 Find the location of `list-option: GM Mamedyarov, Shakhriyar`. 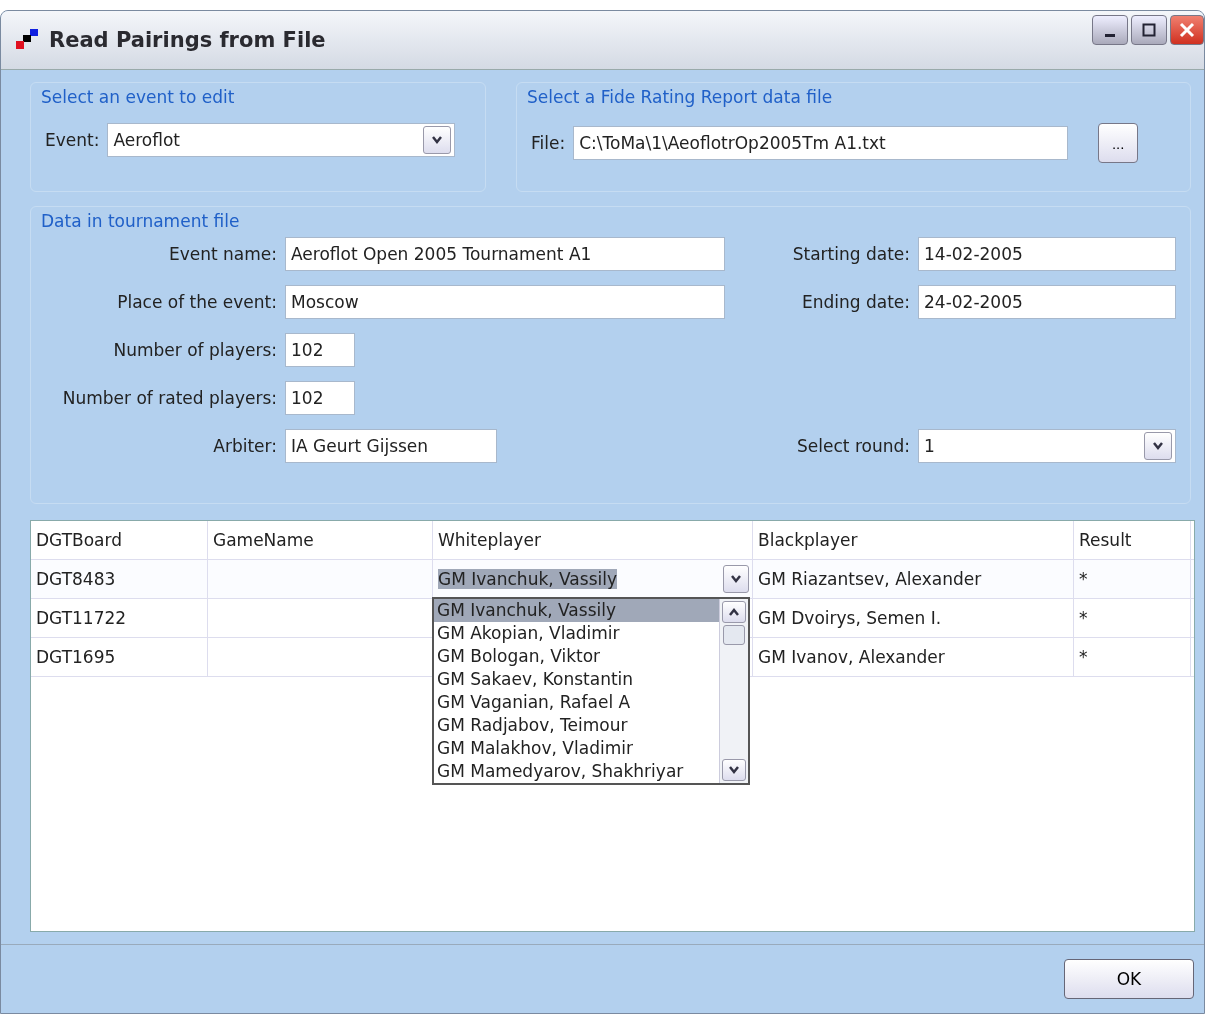

list-option: GM Mamedyarov, Shakhriyar is located at coordinates (576, 771).